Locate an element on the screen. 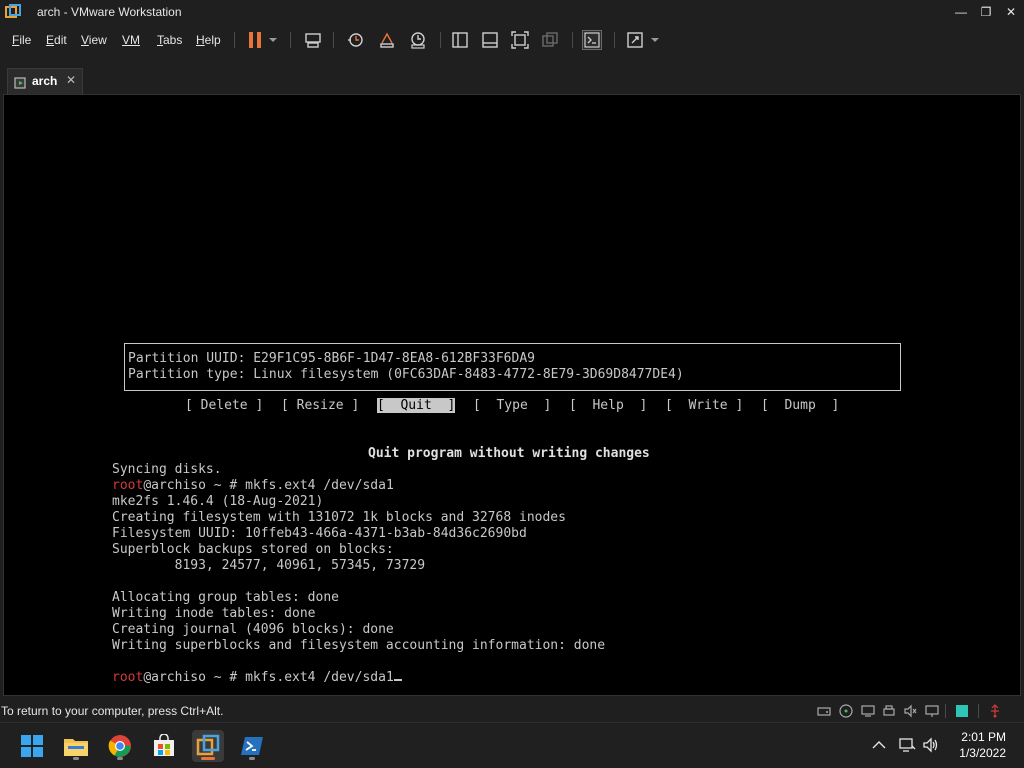 This screenshot has width=1024, height=768. maximize-button: ❐ is located at coordinates (986, 12).